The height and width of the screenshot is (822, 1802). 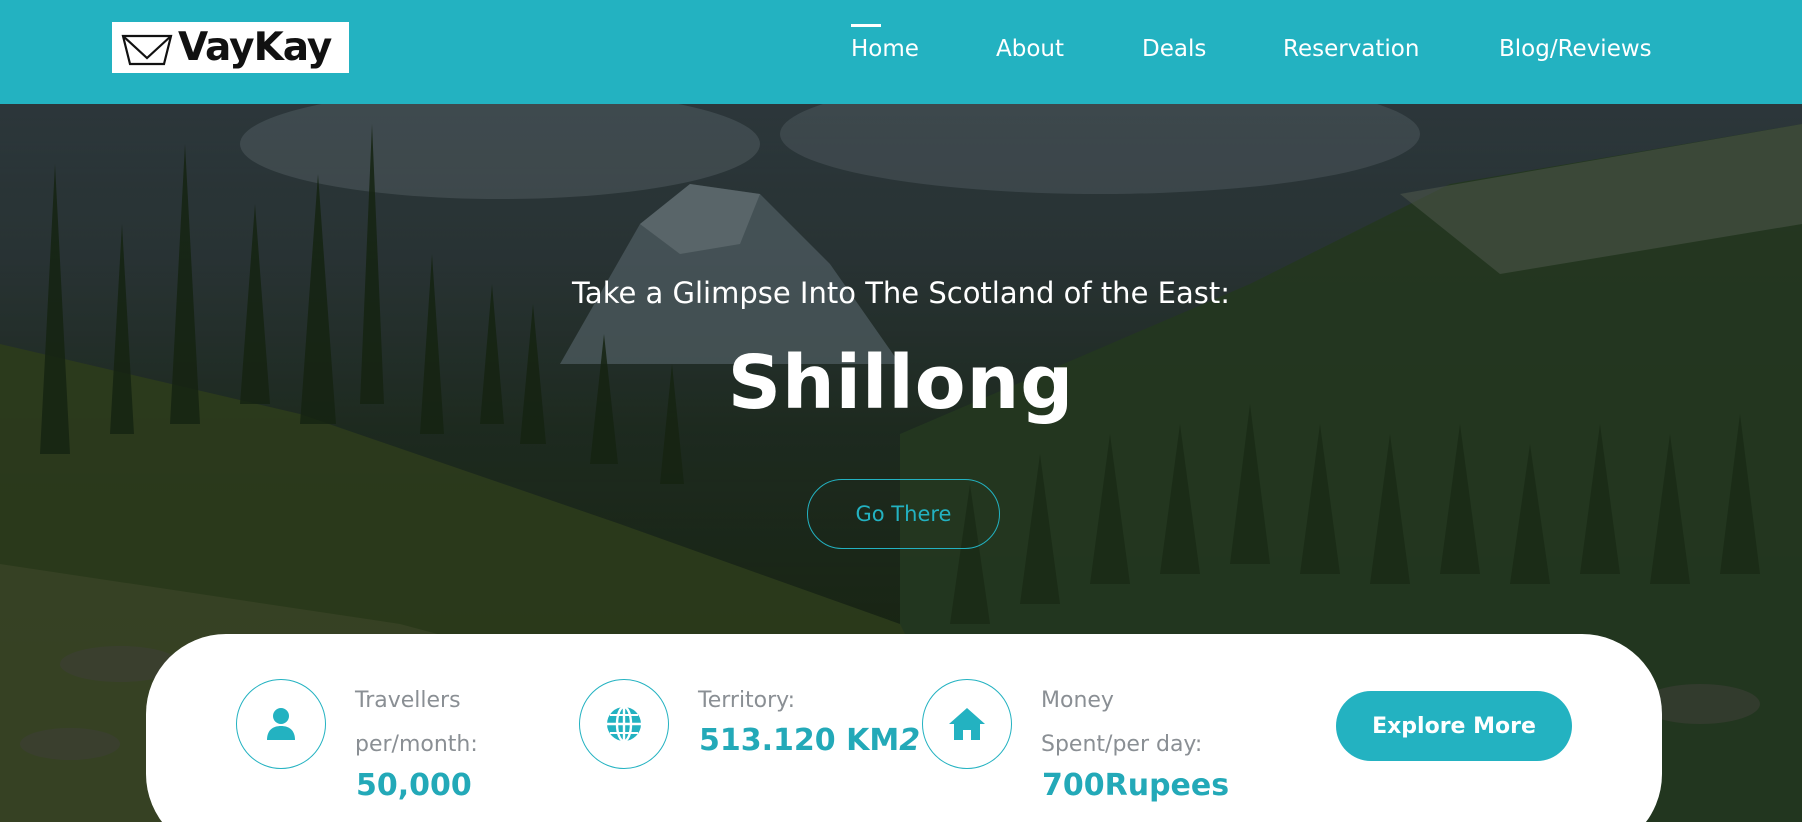 What do you see at coordinates (799, 740) in the screenshot?
I see `territory-value-number: 513.120 KM` at bounding box center [799, 740].